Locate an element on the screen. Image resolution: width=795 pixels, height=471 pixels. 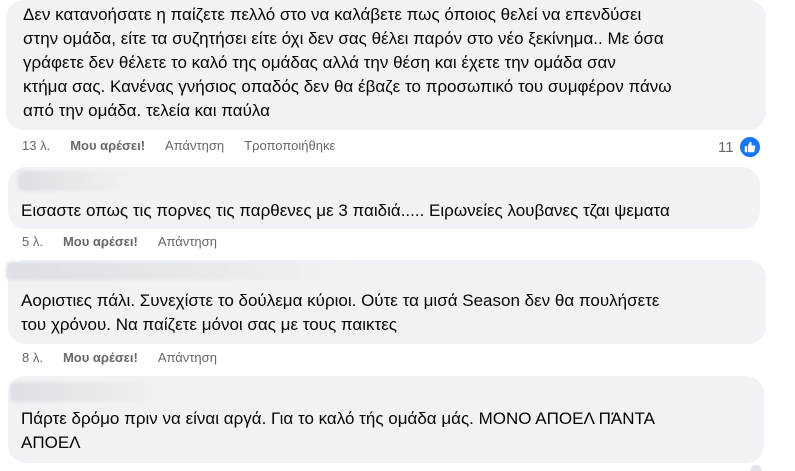
reaction-count: 11 is located at coordinates (726, 147).